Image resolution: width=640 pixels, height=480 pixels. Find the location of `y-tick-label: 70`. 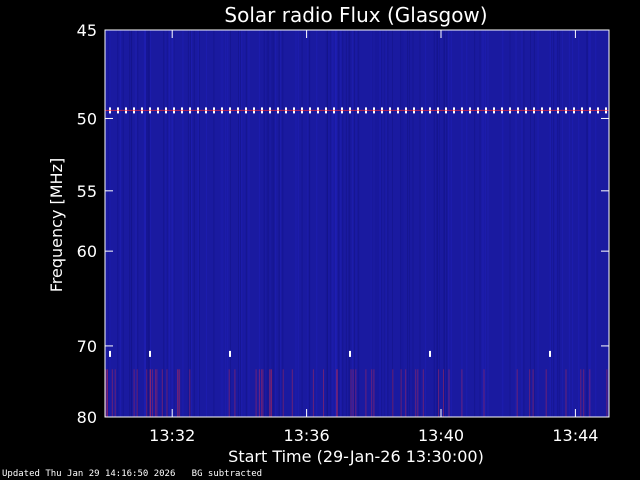

y-tick-label: 70 is located at coordinates (87, 346).